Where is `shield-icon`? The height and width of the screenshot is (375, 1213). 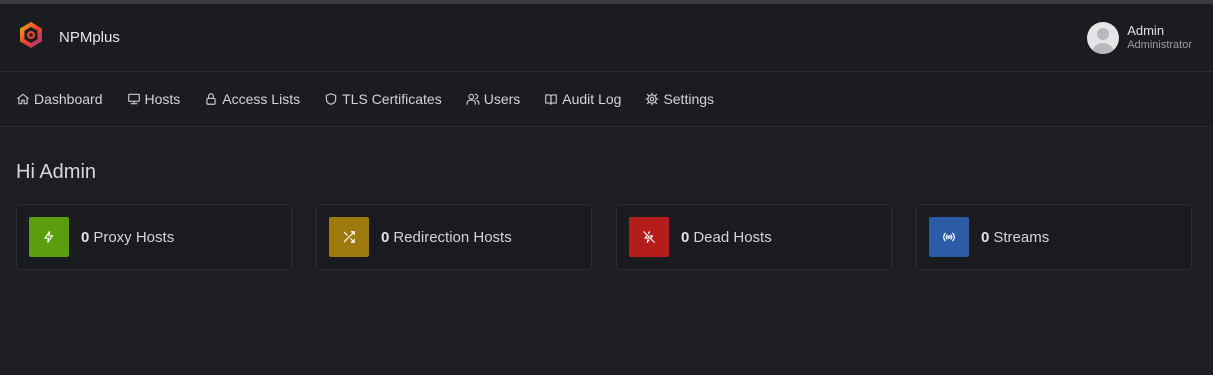 shield-icon is located at coordinates (331, 99).